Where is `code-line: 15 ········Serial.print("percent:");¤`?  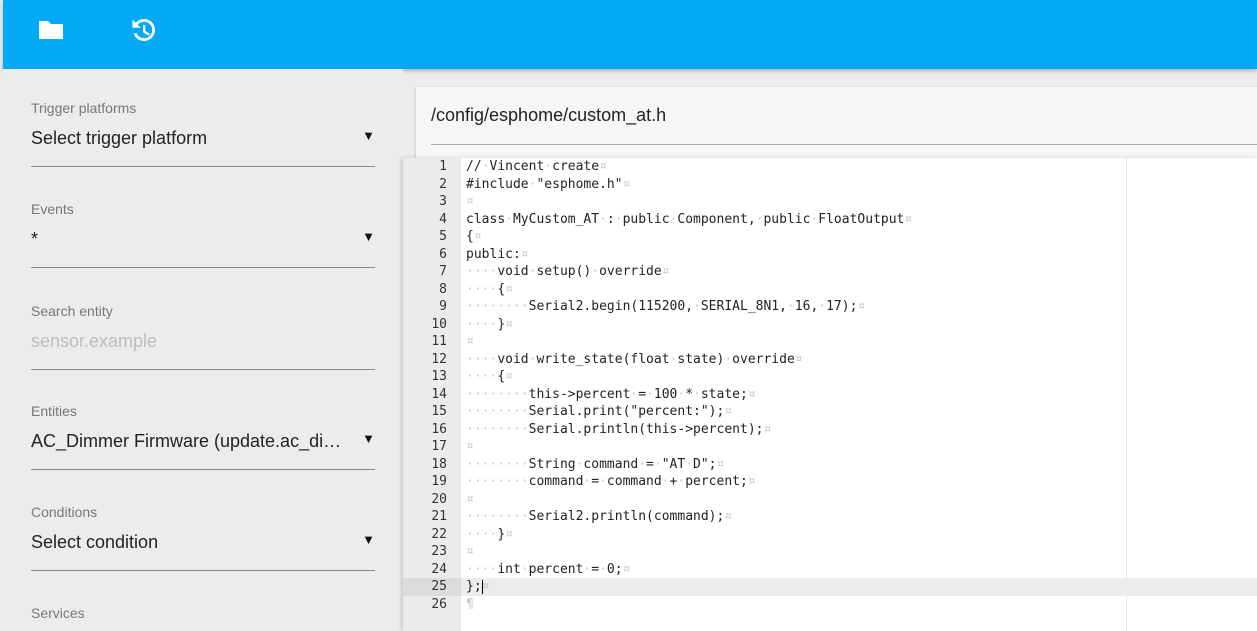 code-line: 15 ········Serial.print("percent:");¤ is located at coordinates (830, 412).